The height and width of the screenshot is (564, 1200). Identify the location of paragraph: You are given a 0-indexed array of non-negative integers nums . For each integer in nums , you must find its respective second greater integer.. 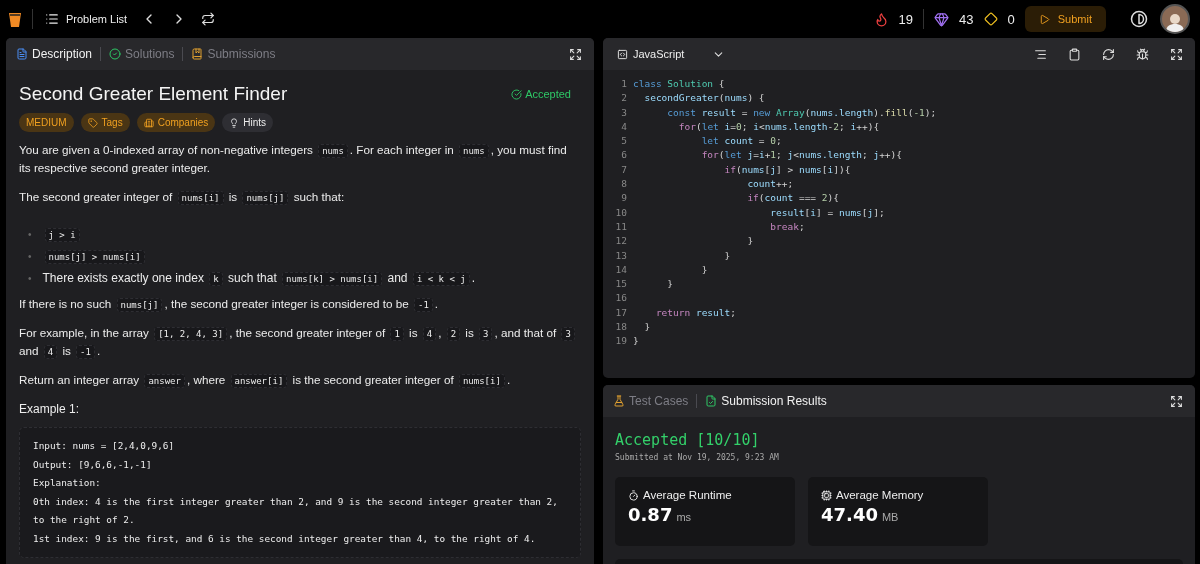
(293, 159).